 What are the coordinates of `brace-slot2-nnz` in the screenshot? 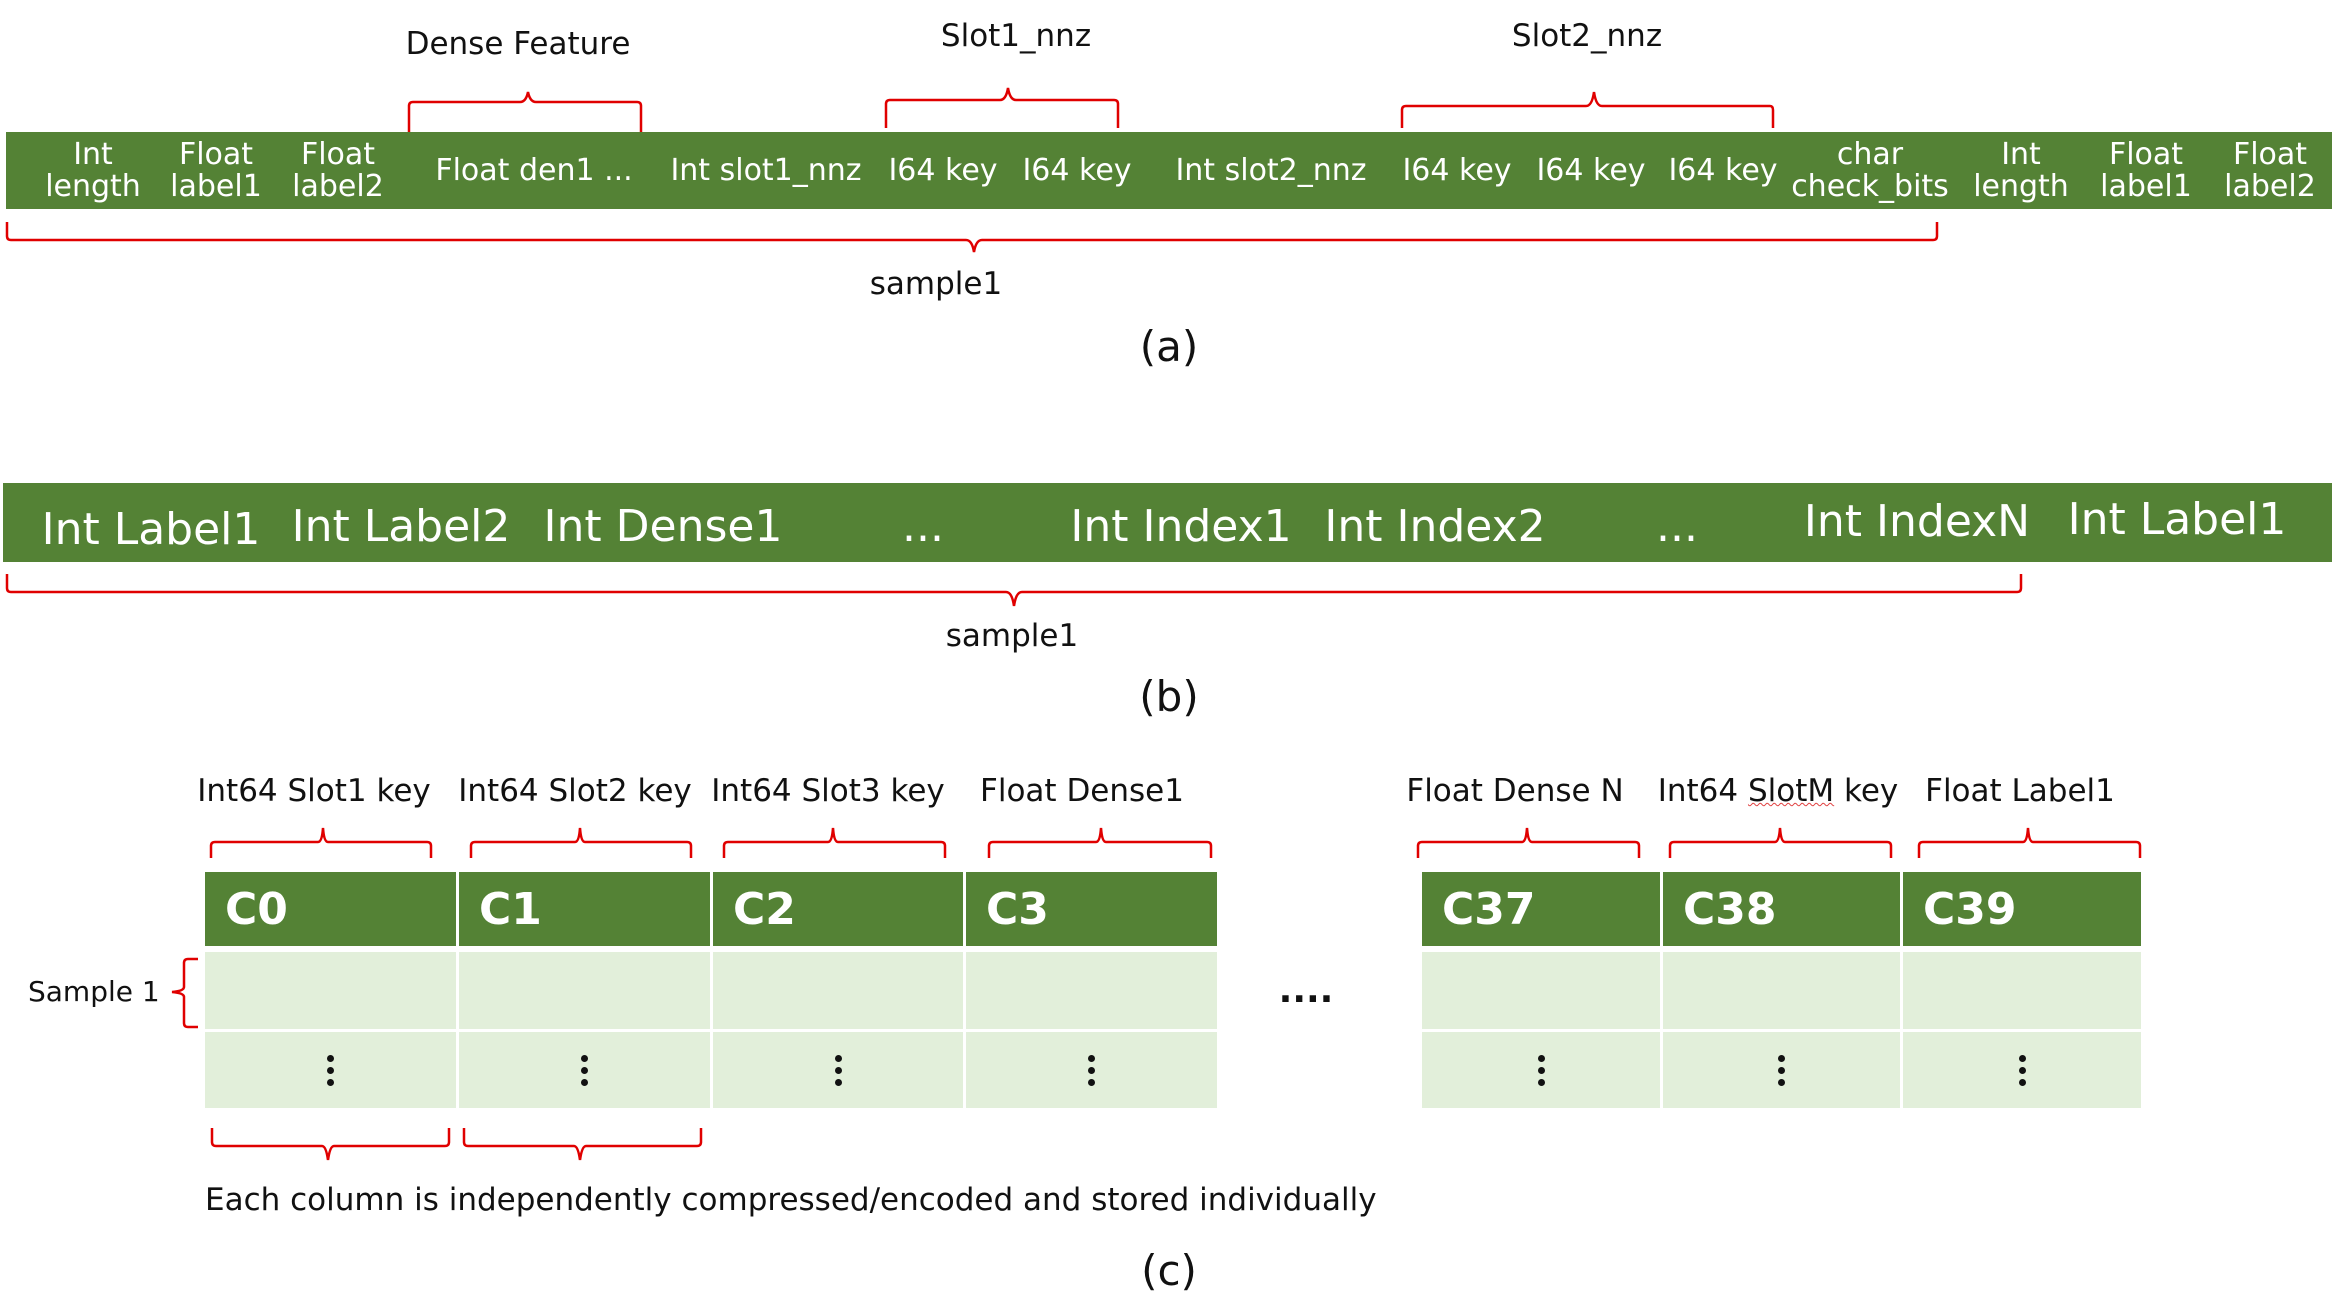 It's located at (1587, 109).